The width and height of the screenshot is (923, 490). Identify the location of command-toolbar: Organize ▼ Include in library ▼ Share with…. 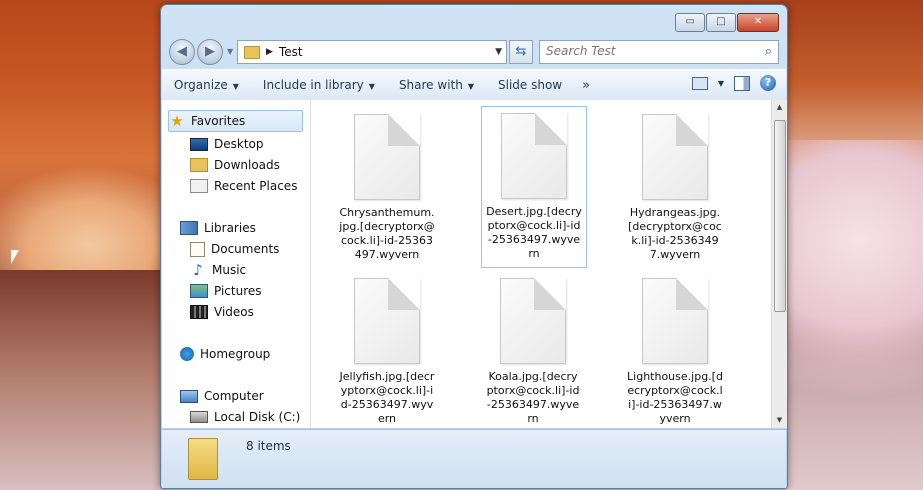
(474, 85).